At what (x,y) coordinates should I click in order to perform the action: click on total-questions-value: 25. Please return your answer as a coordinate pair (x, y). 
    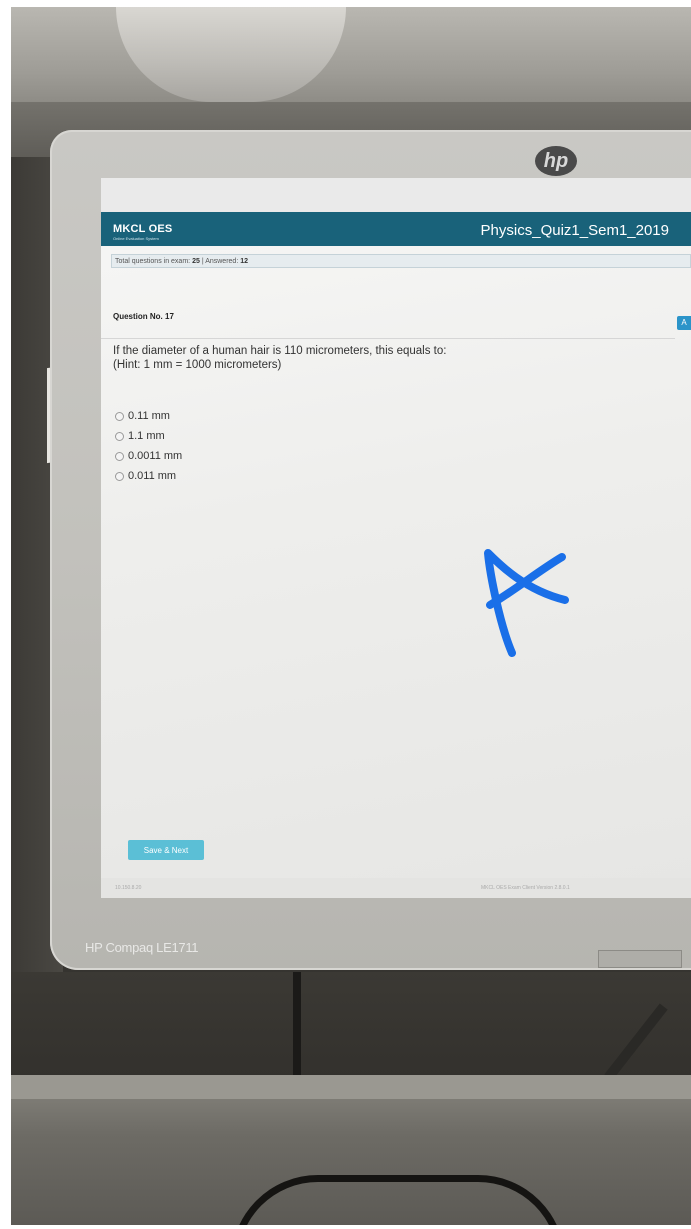
    Looking at the image, I should click on (196, 261).